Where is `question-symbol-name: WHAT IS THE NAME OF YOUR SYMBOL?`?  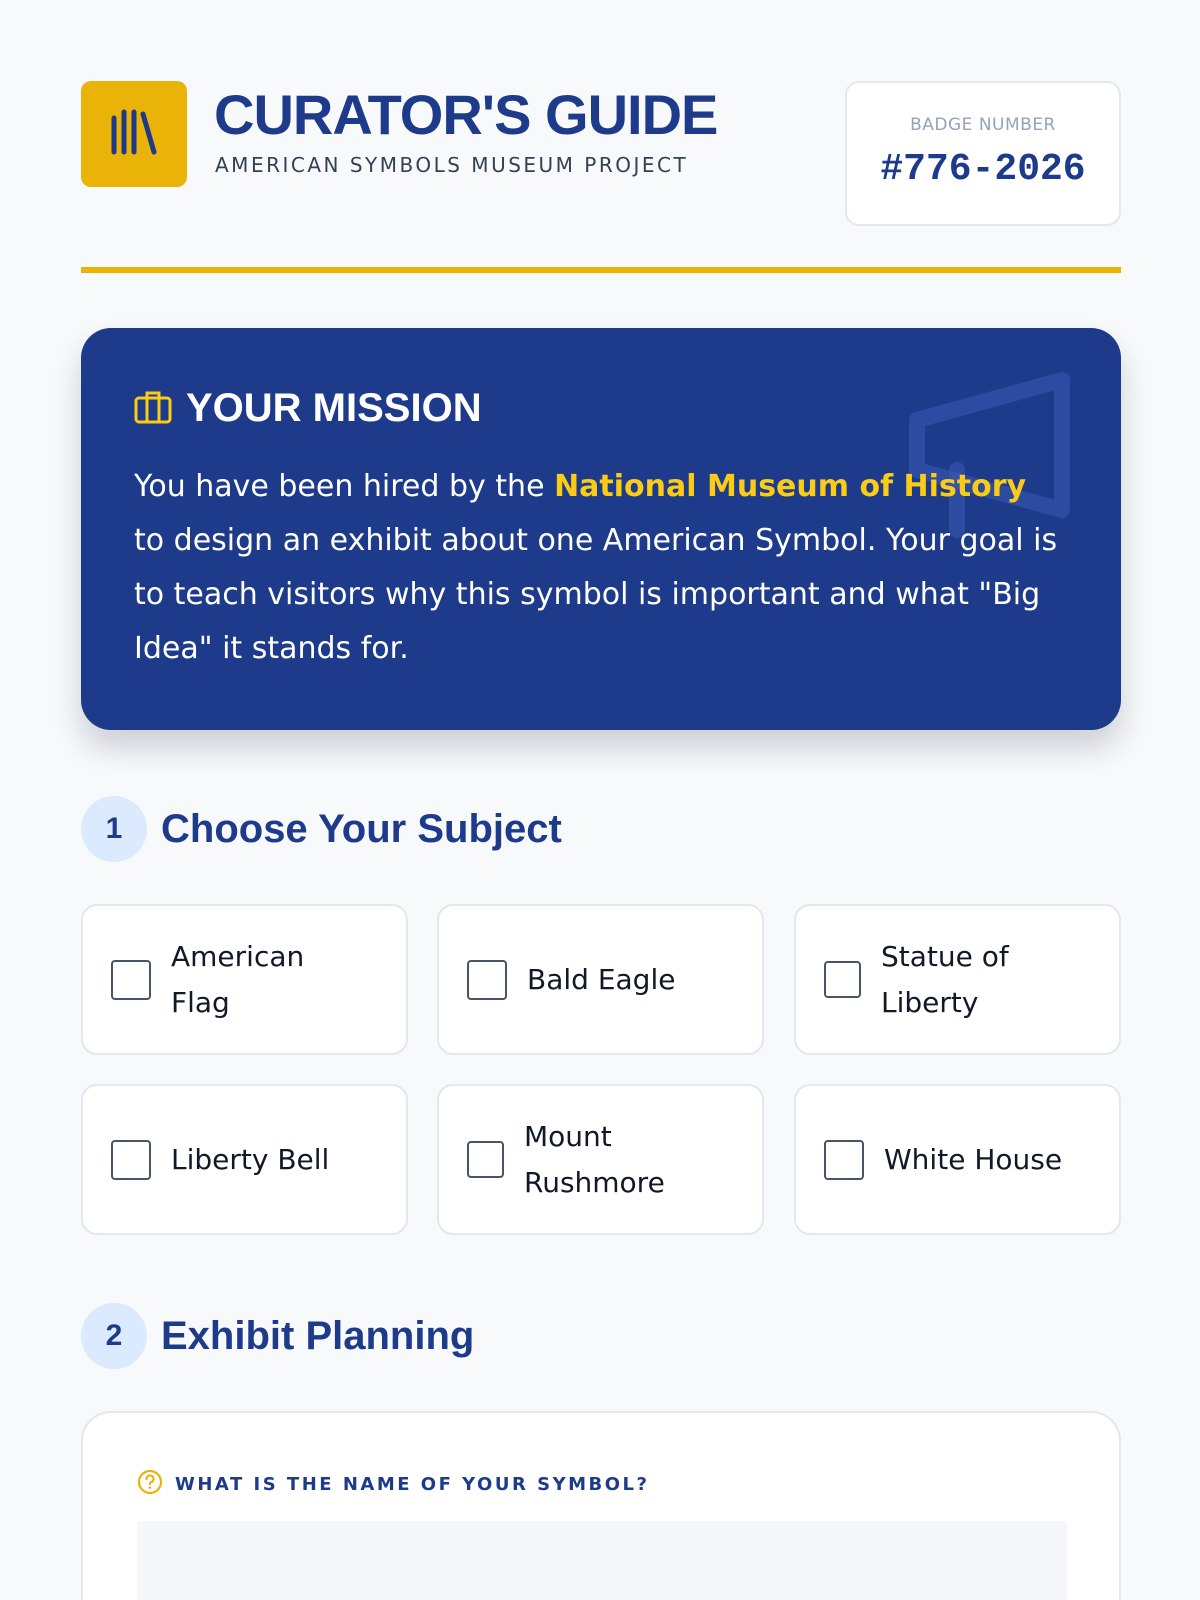 question-symbol-name: WHAT IS THE NAME OF YOUR SYMBOL? is located at coordinates (393, 1484).